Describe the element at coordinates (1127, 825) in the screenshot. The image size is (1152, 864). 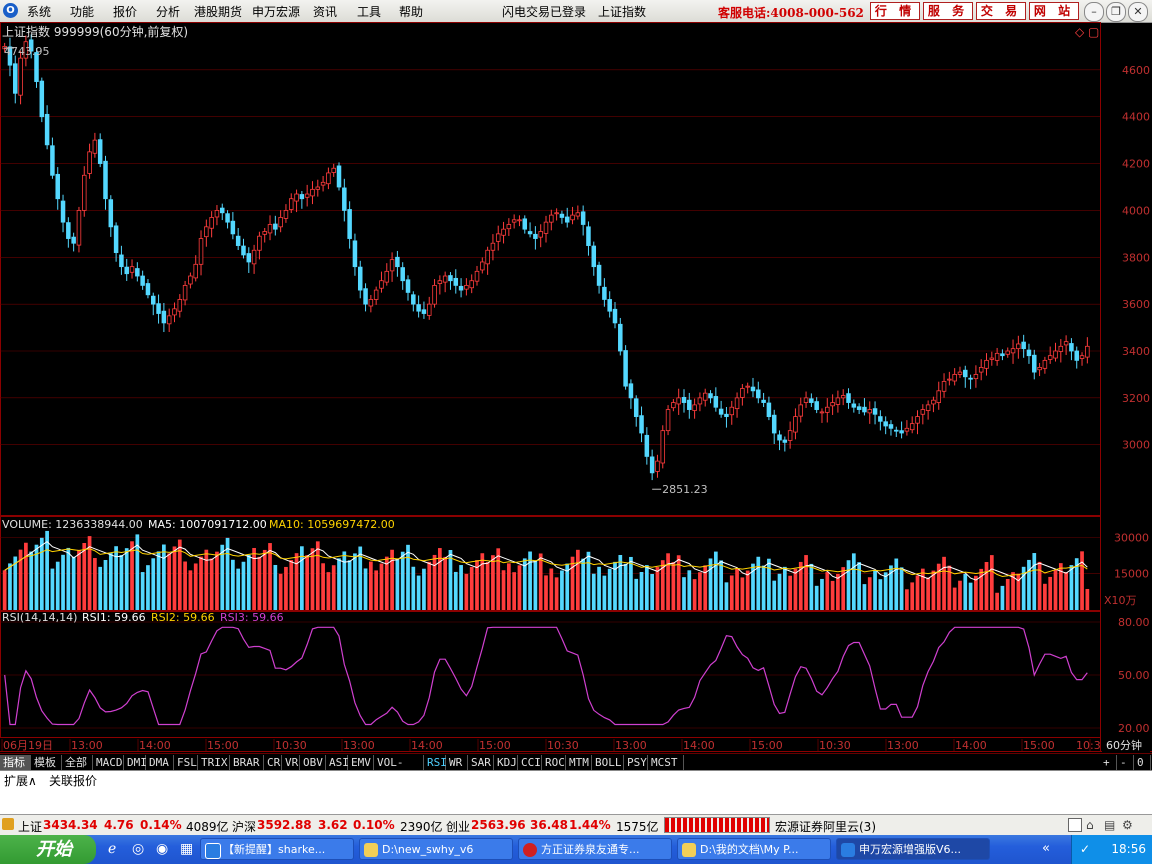
I see `settings-icon: ⚙` at that location.